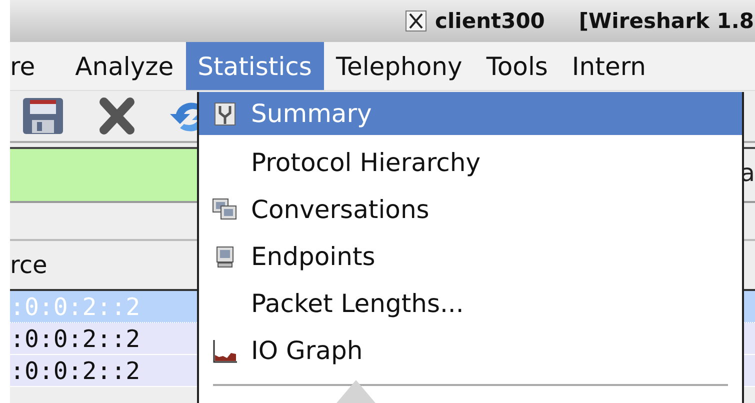 The height and width of the screenshot is (403, 755). I want to click on menu-item: re, so click(37, 66).